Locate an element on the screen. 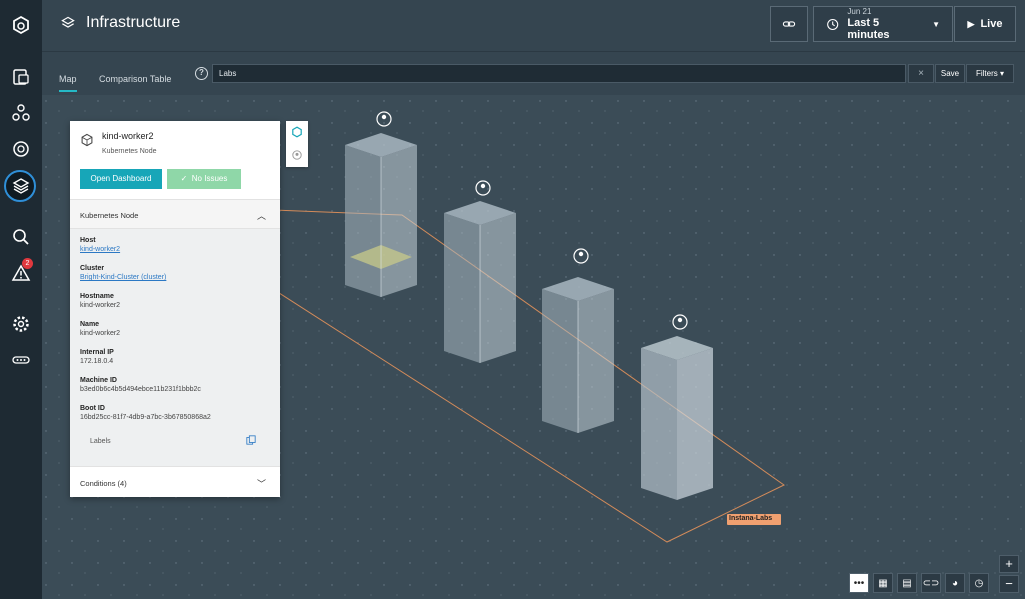 This screenshot has height=599, width=1025. analytics-search-icon is located at coordinates (21, 237).